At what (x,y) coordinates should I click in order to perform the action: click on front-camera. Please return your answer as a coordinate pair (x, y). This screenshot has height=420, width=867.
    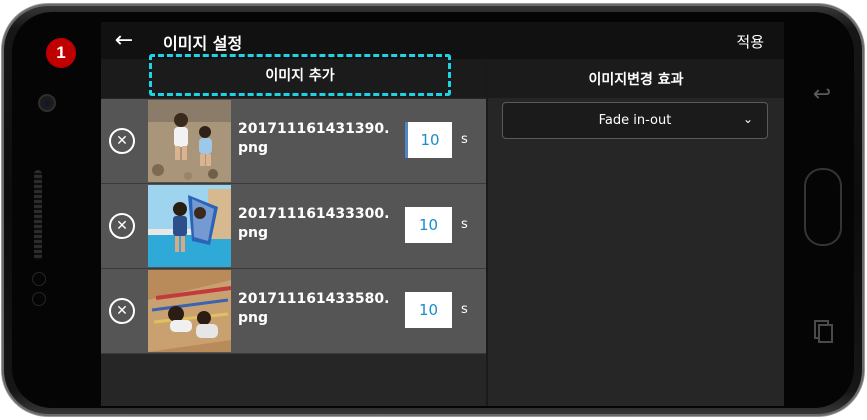
    Looking at the image, I should click on (47, 103).